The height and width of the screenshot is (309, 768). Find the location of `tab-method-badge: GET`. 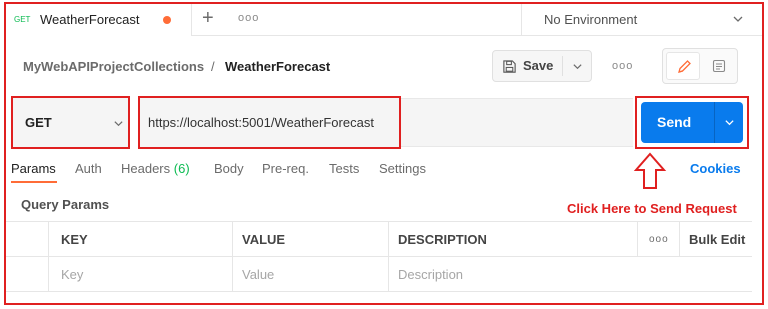

tab-method-badge: GET is located at coordinates (22, 19).